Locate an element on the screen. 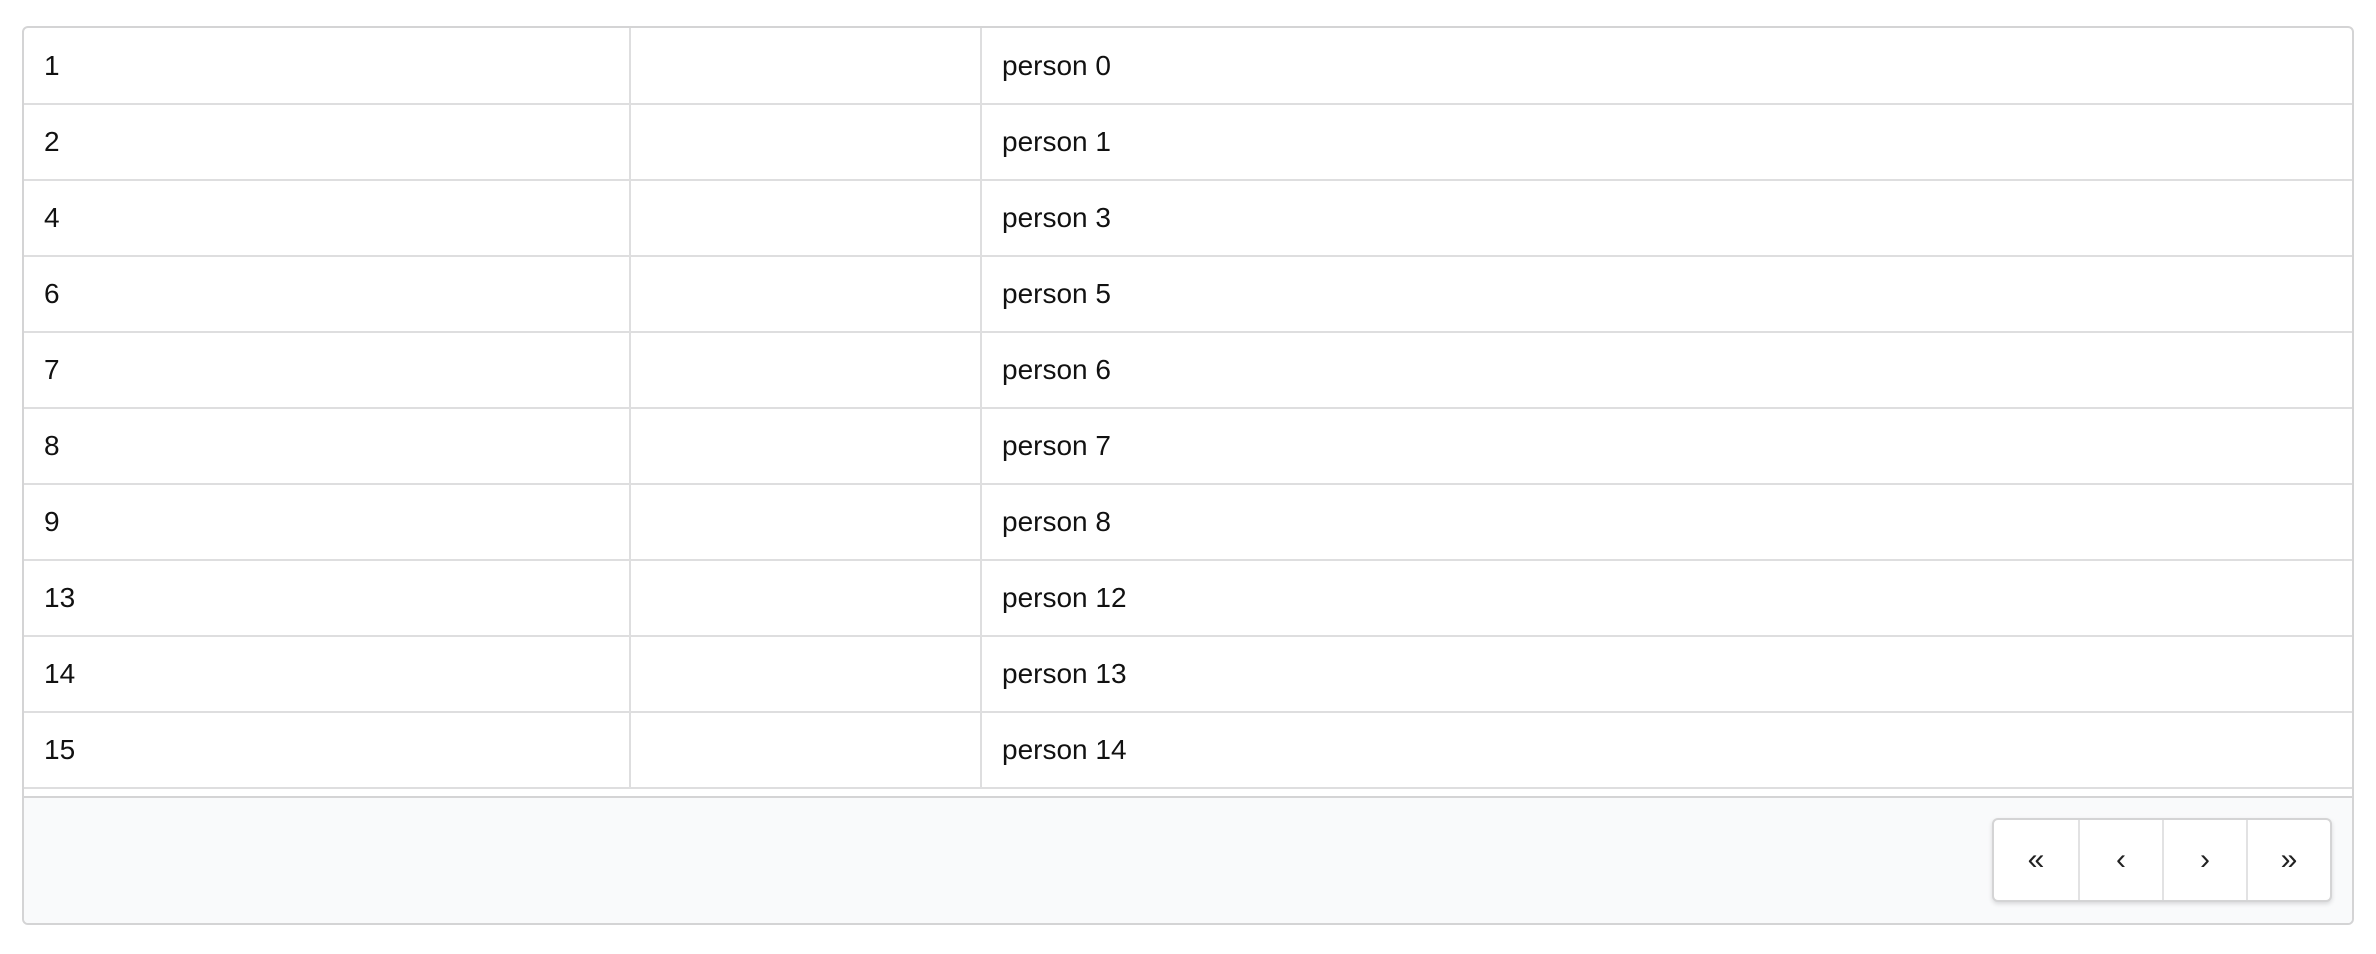 The width and height of the screenshot is (2376, 954). double-chevron-right-icon: » is located at coordinates (2289, 859).